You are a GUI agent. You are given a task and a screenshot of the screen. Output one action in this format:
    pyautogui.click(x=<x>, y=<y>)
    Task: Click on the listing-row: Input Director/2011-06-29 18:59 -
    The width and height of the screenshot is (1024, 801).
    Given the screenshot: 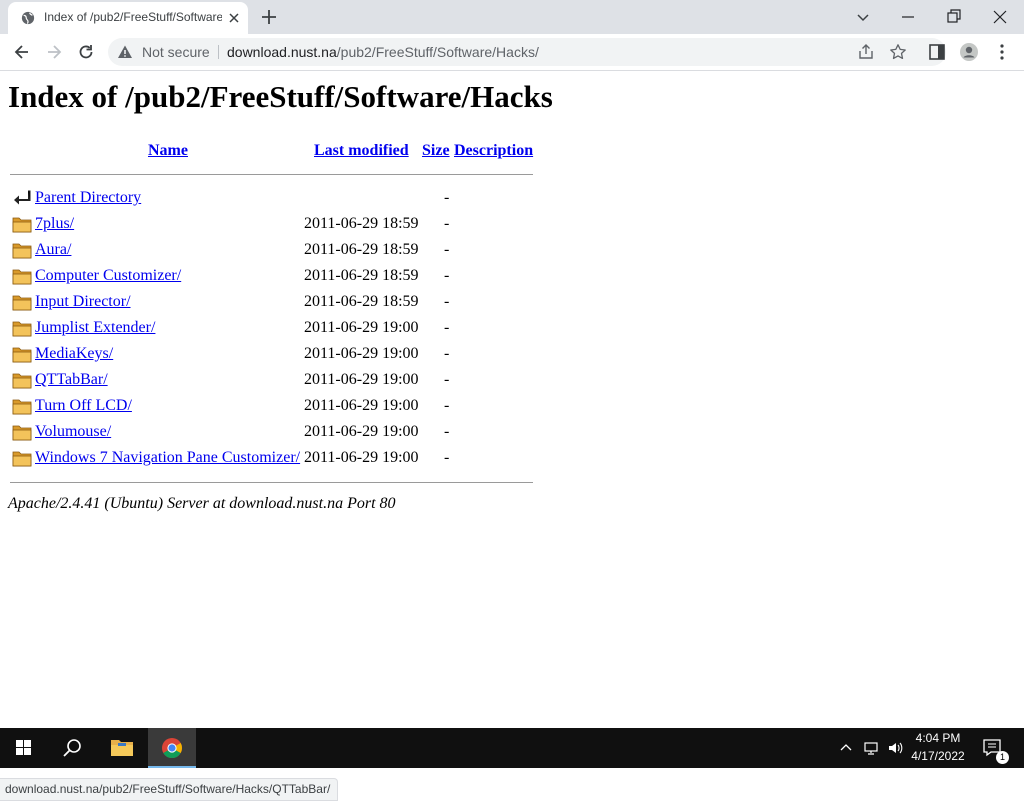 What is the action you would take?
    pyautogui.click(x=271, y=302)
    